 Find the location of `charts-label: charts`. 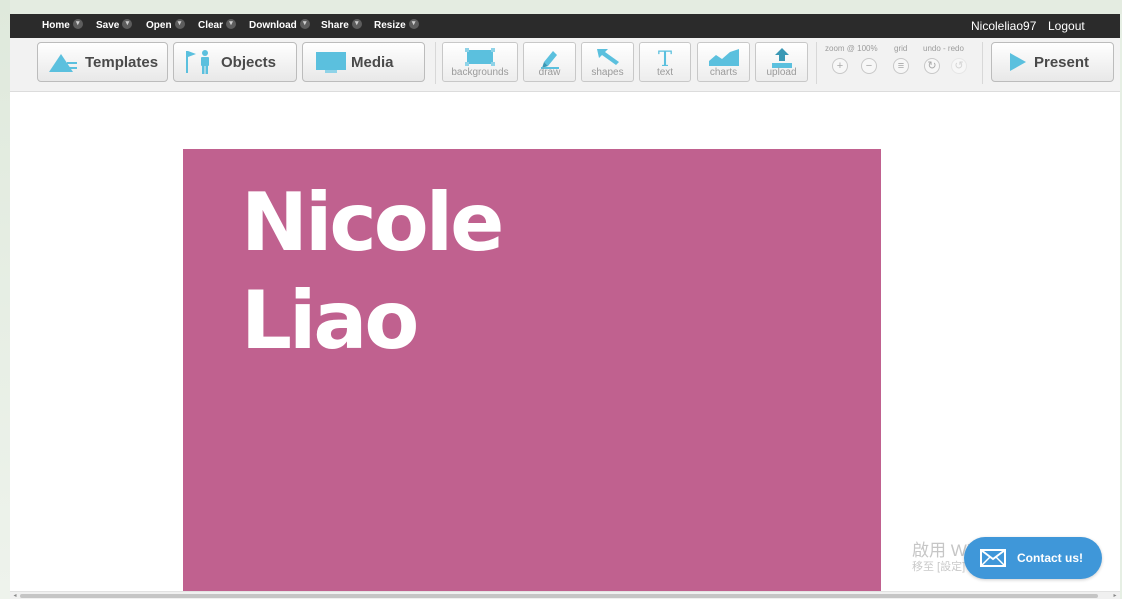

charts-label: charts is located at coordinates (723, 72).